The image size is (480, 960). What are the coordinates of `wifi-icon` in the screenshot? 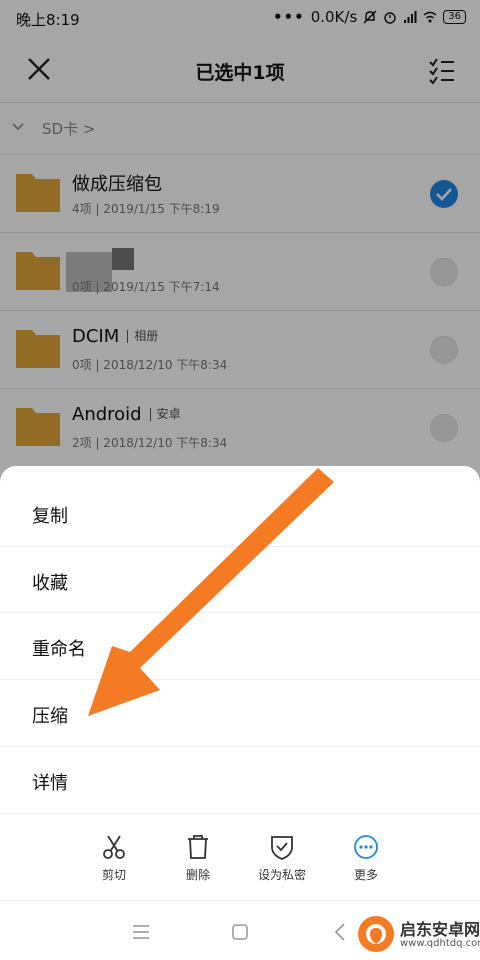 It's located at (430, 17).